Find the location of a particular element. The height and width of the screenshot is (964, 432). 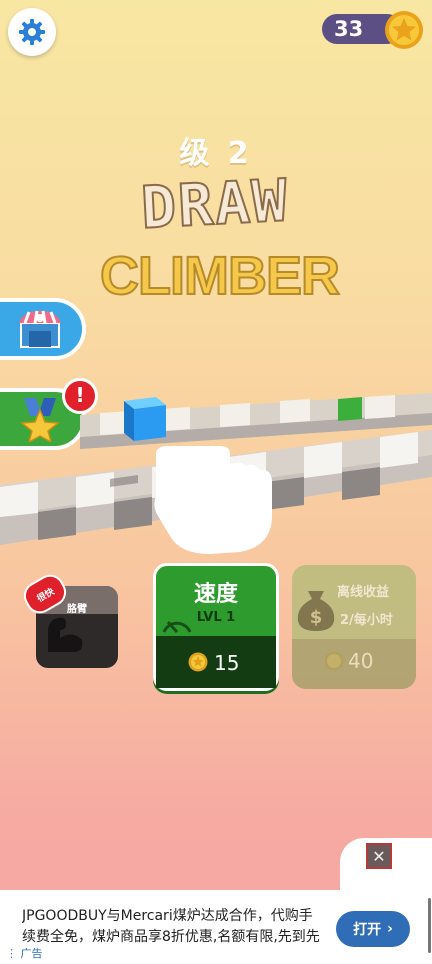

ad-open-button: 打开 › is located at coordinates (373, 929).